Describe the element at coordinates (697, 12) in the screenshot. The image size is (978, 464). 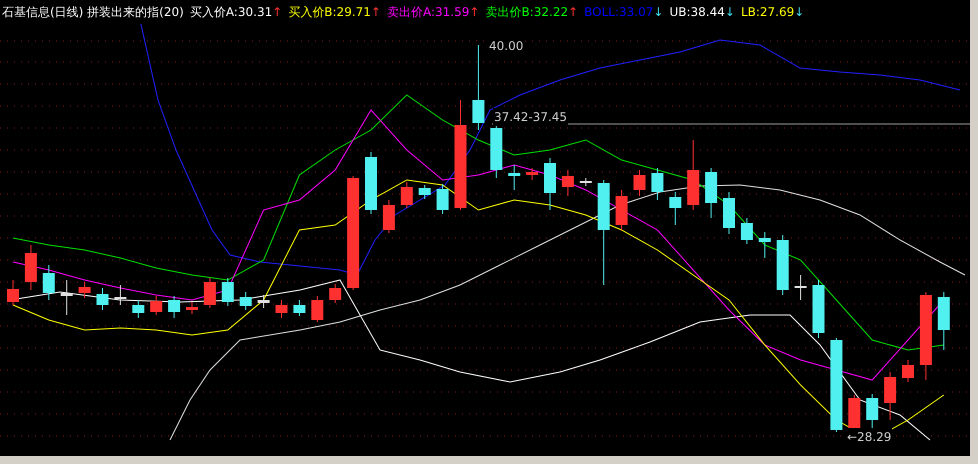
I see `legend-value: UB:38.44` at that location.